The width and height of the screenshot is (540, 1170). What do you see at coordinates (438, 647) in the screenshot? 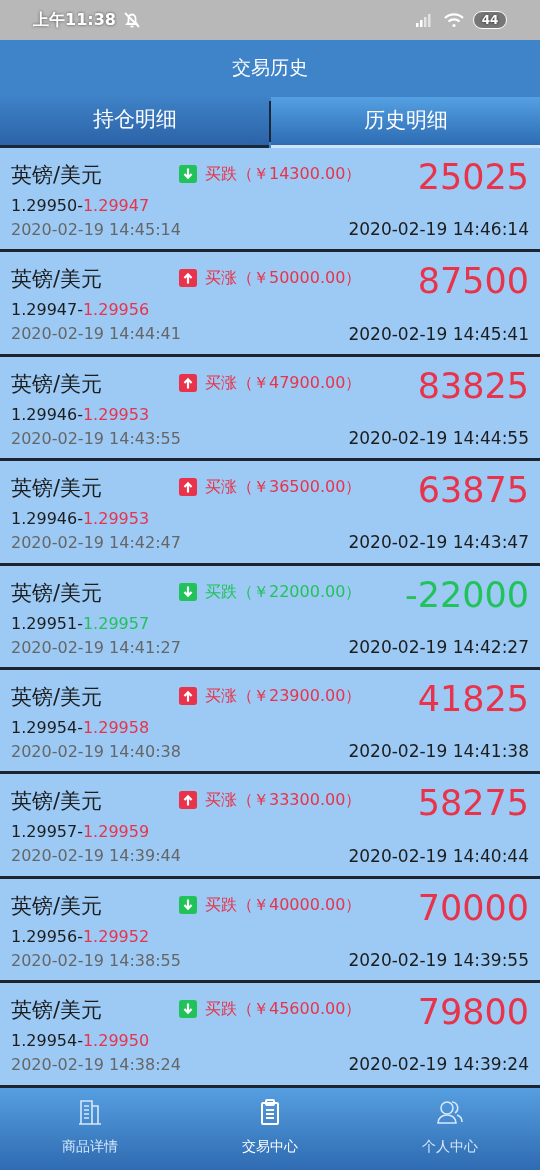
I see `close-time: 2020-02-19 14:42:27` at bounding box center [438, 647].